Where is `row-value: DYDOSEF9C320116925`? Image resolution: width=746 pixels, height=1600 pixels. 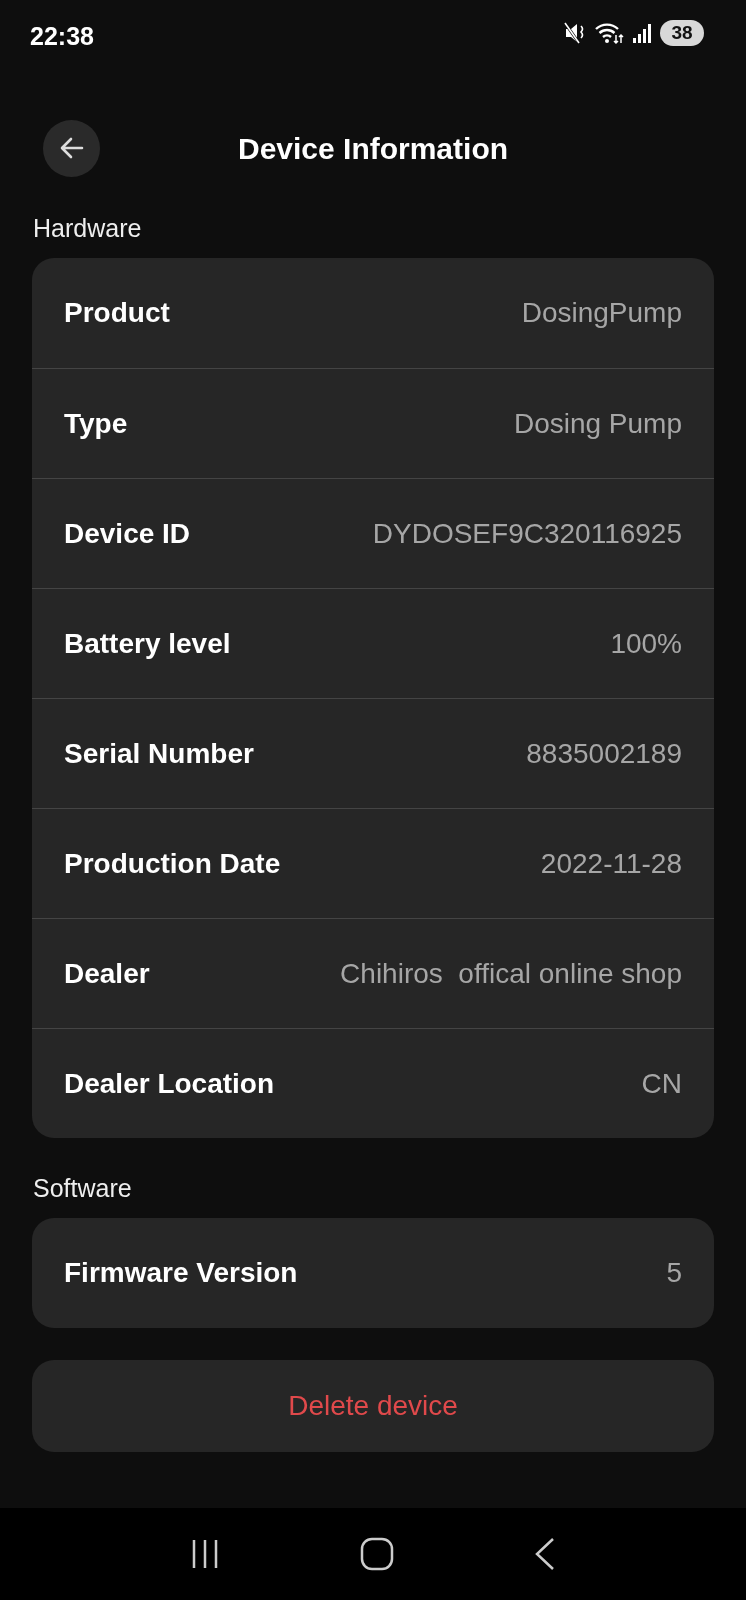
row-value: DYDOSEF9C320116925 is located at coordinates (527, 533).